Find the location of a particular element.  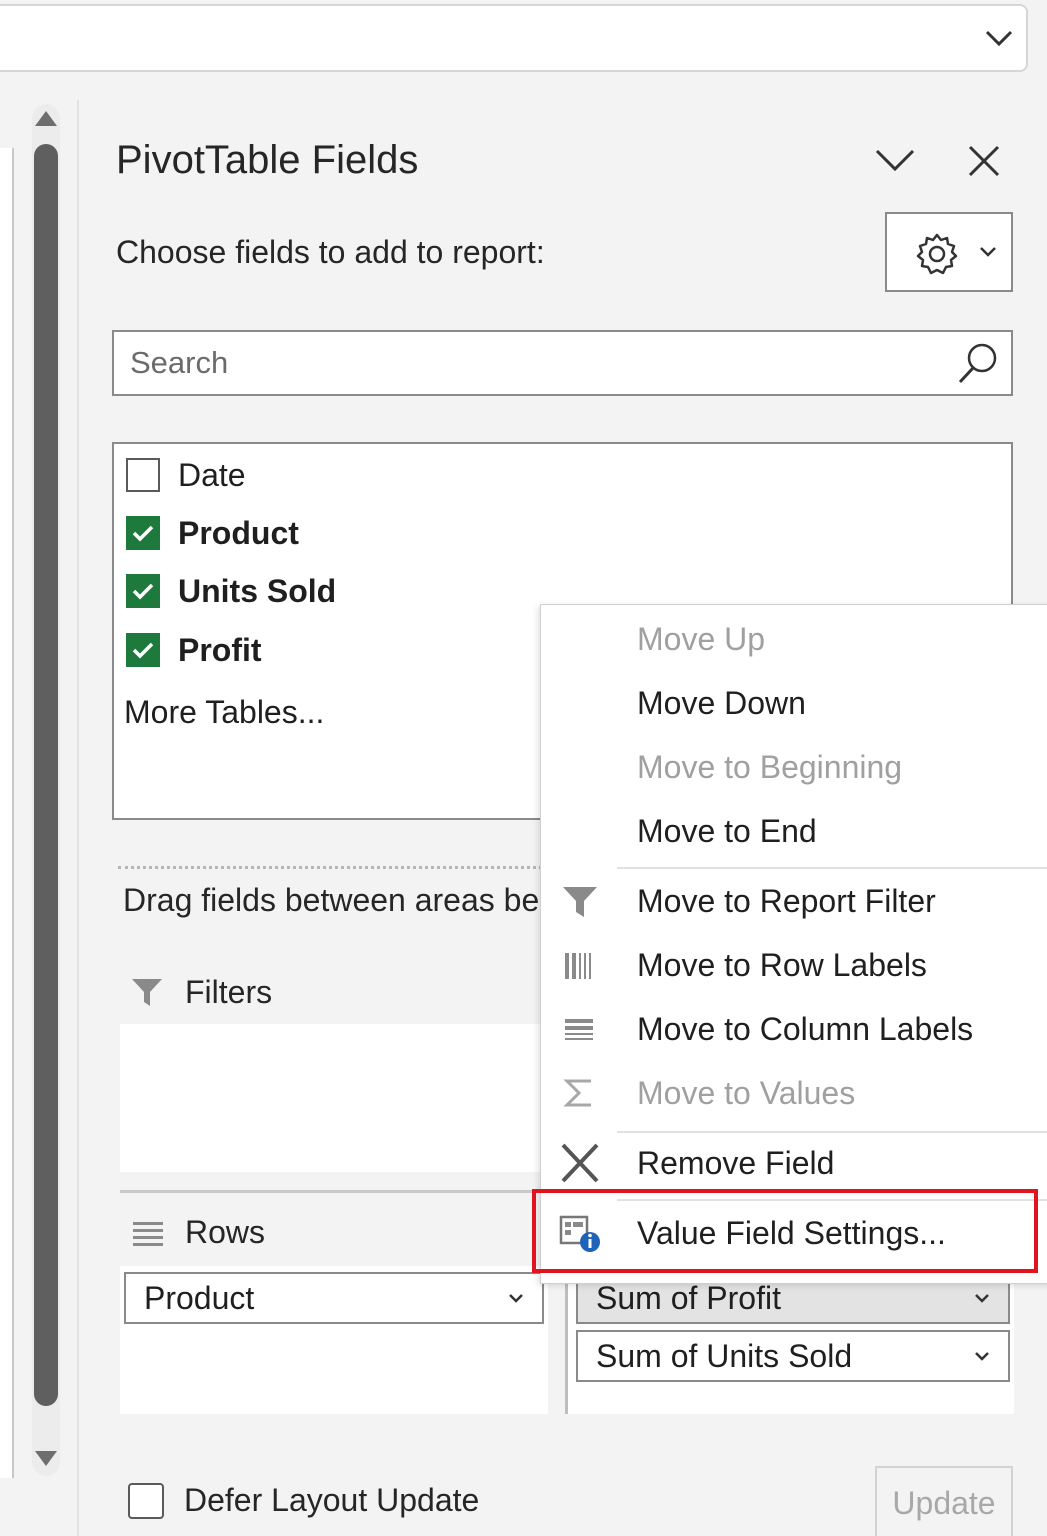

tools-gear-button is located at coordinates (949, 252).